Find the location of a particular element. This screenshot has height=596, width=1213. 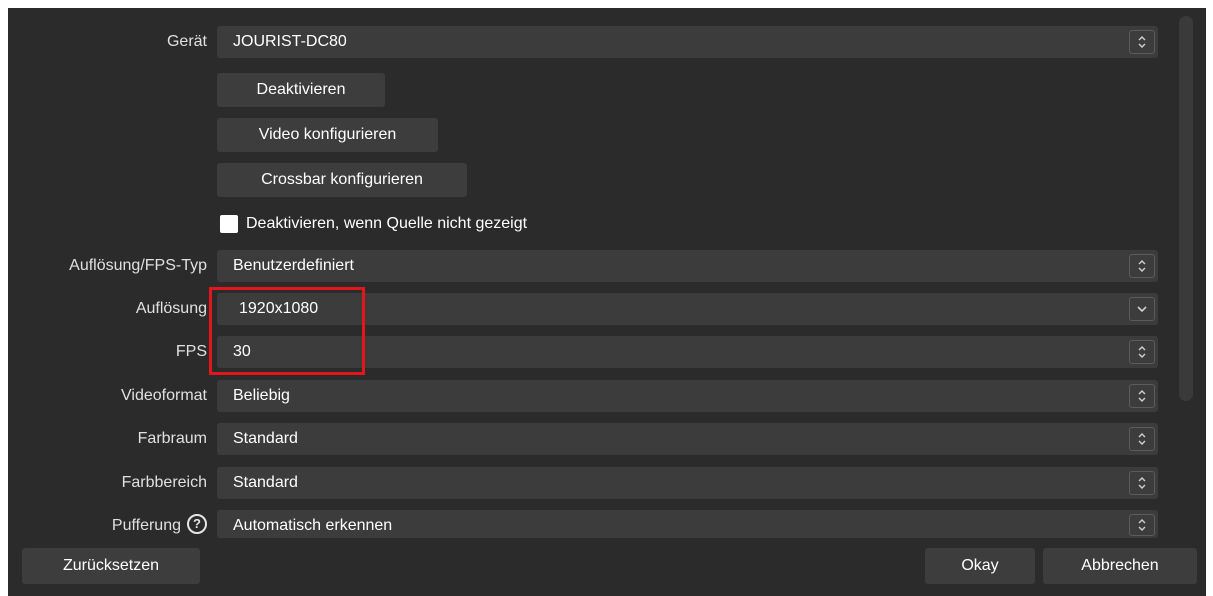

resolution-label: Auflösung is located at coordinates (171, 308).